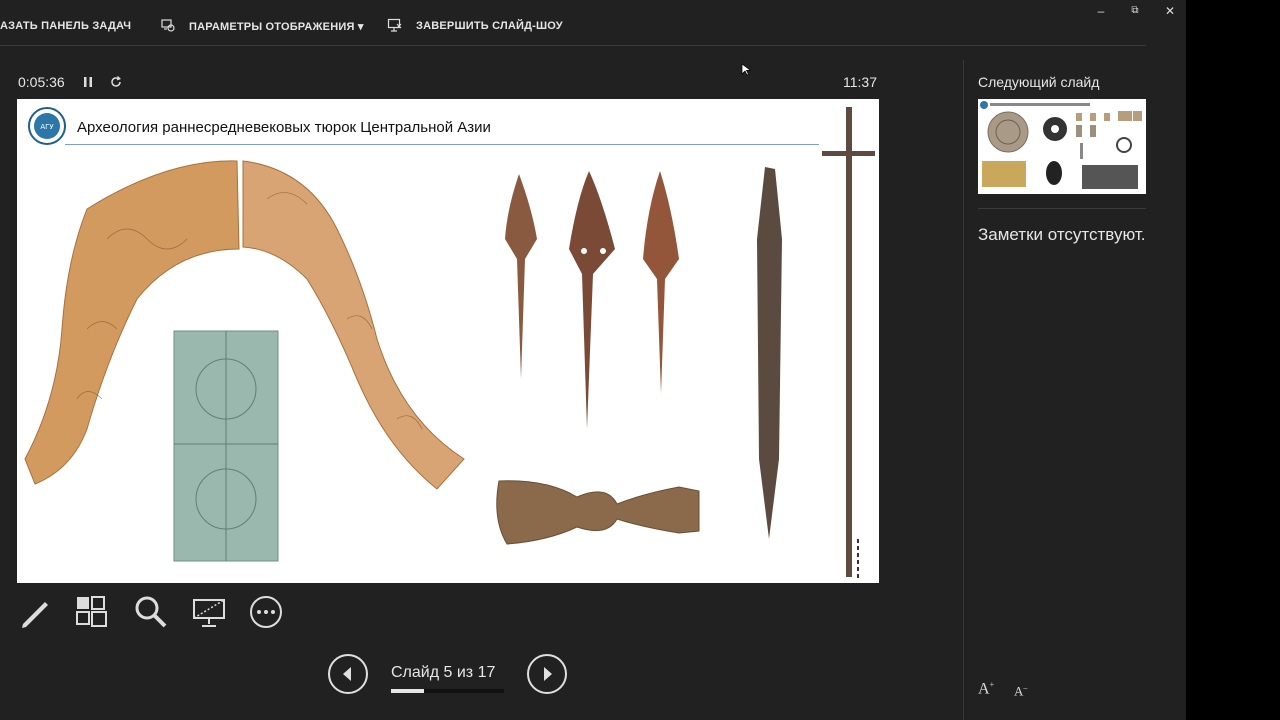  What do you see at coordinates (1039, 82) in the screenshot?
I see `next-slide-label: Следующий слайд` at bounding box center [1039, 82].